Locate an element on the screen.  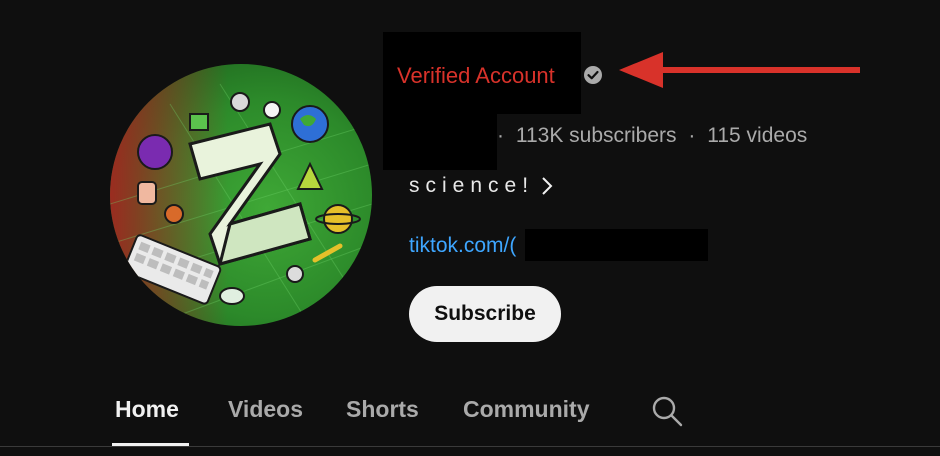
channel-stats: · 113K subscribers · 115 videos is located at coordinates (652, 136).